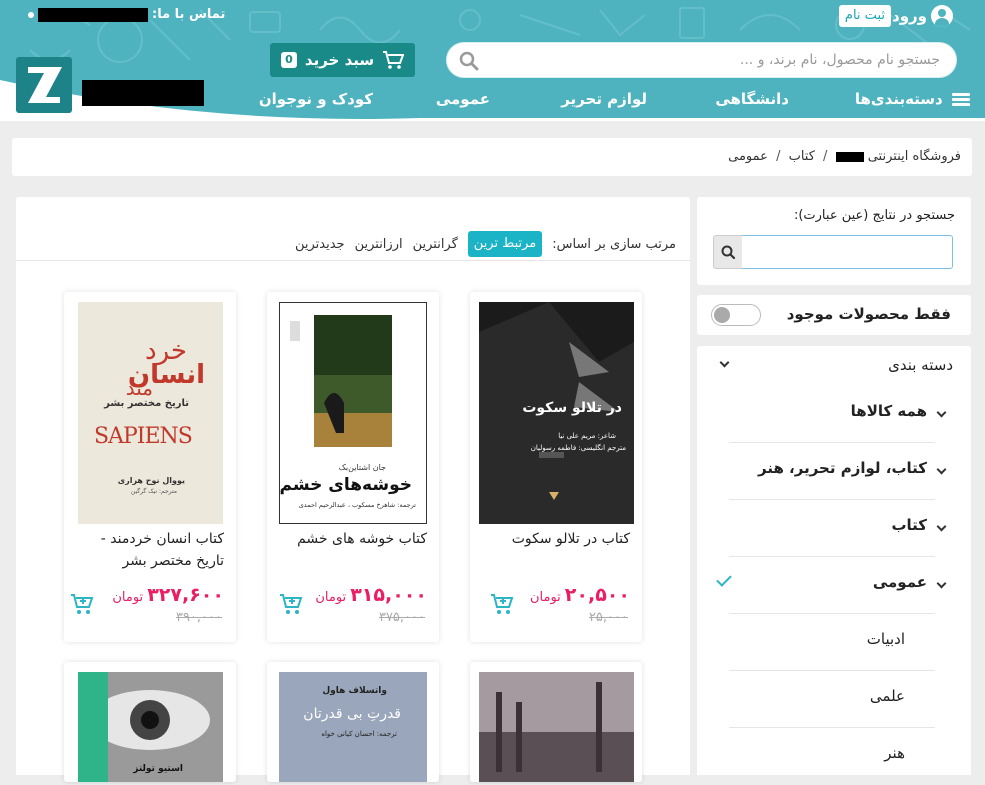  What do you see at coordinates (353, 260) in the screenshot?
I see `divider` at bounding box center [353, 260].